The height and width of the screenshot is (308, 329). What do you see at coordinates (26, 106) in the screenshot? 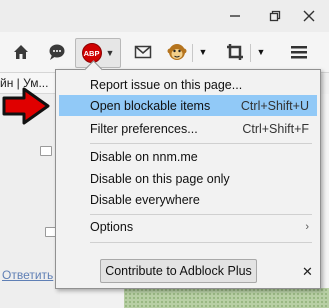
I see `red-arrow-icon` at bounding box center [26, 106].